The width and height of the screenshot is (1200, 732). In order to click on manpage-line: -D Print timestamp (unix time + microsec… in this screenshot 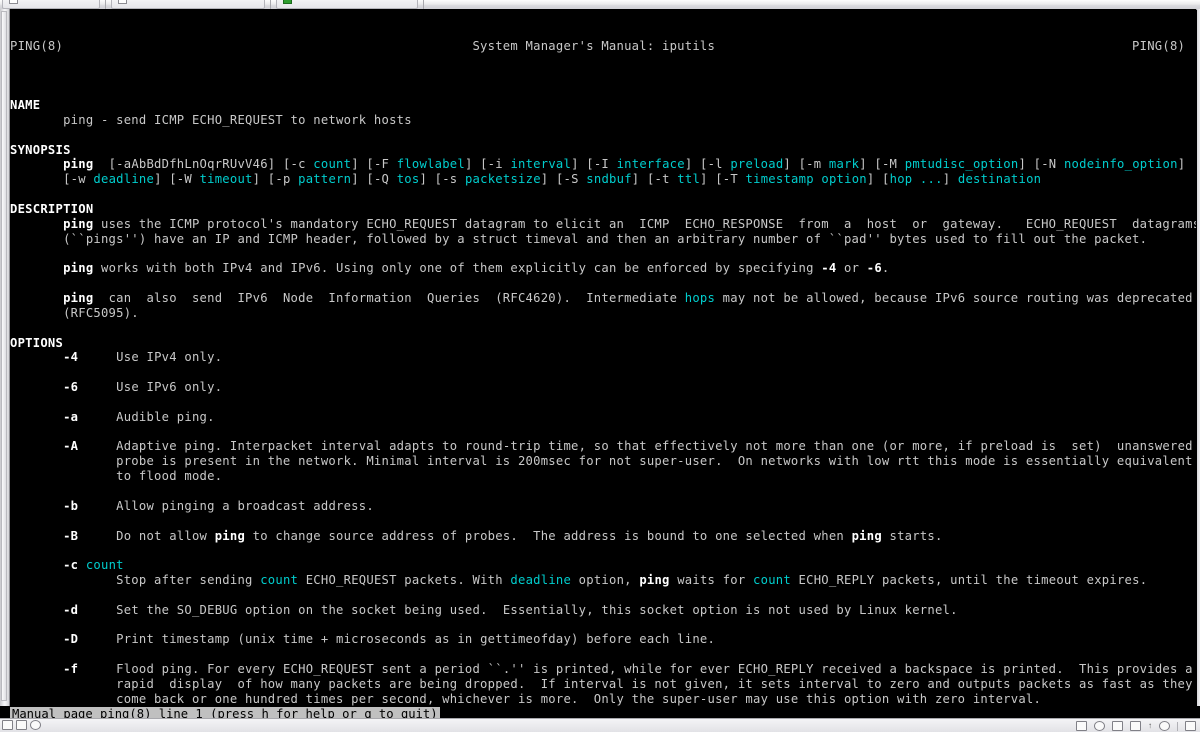, I will do `click(389, 639)`.